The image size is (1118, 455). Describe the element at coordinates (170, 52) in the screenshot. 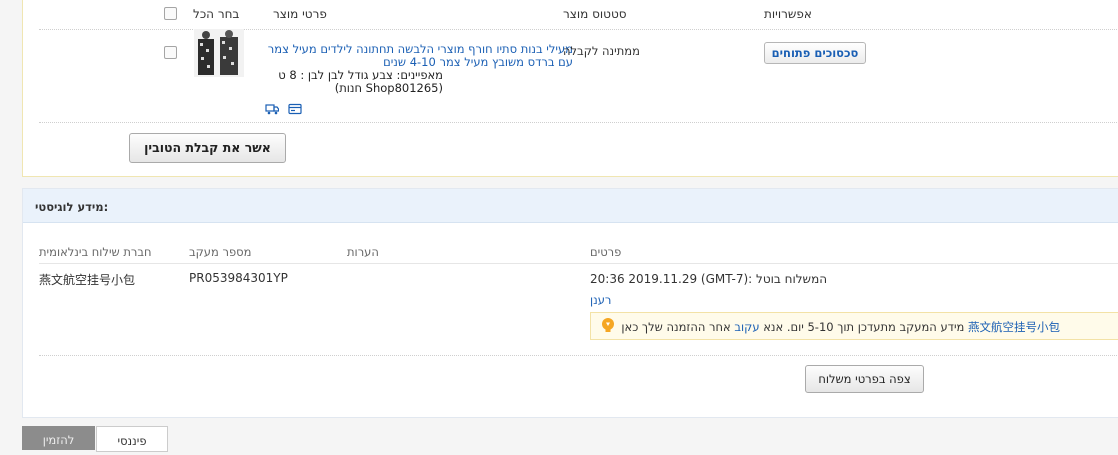

I see `item-checkbox` at that location.